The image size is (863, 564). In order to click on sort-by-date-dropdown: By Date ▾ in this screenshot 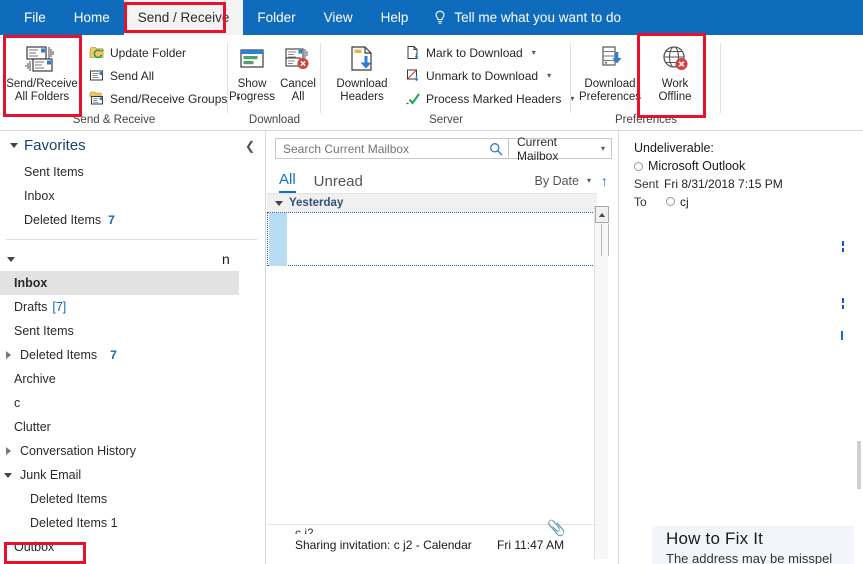, I will do `click(563, 181)`.